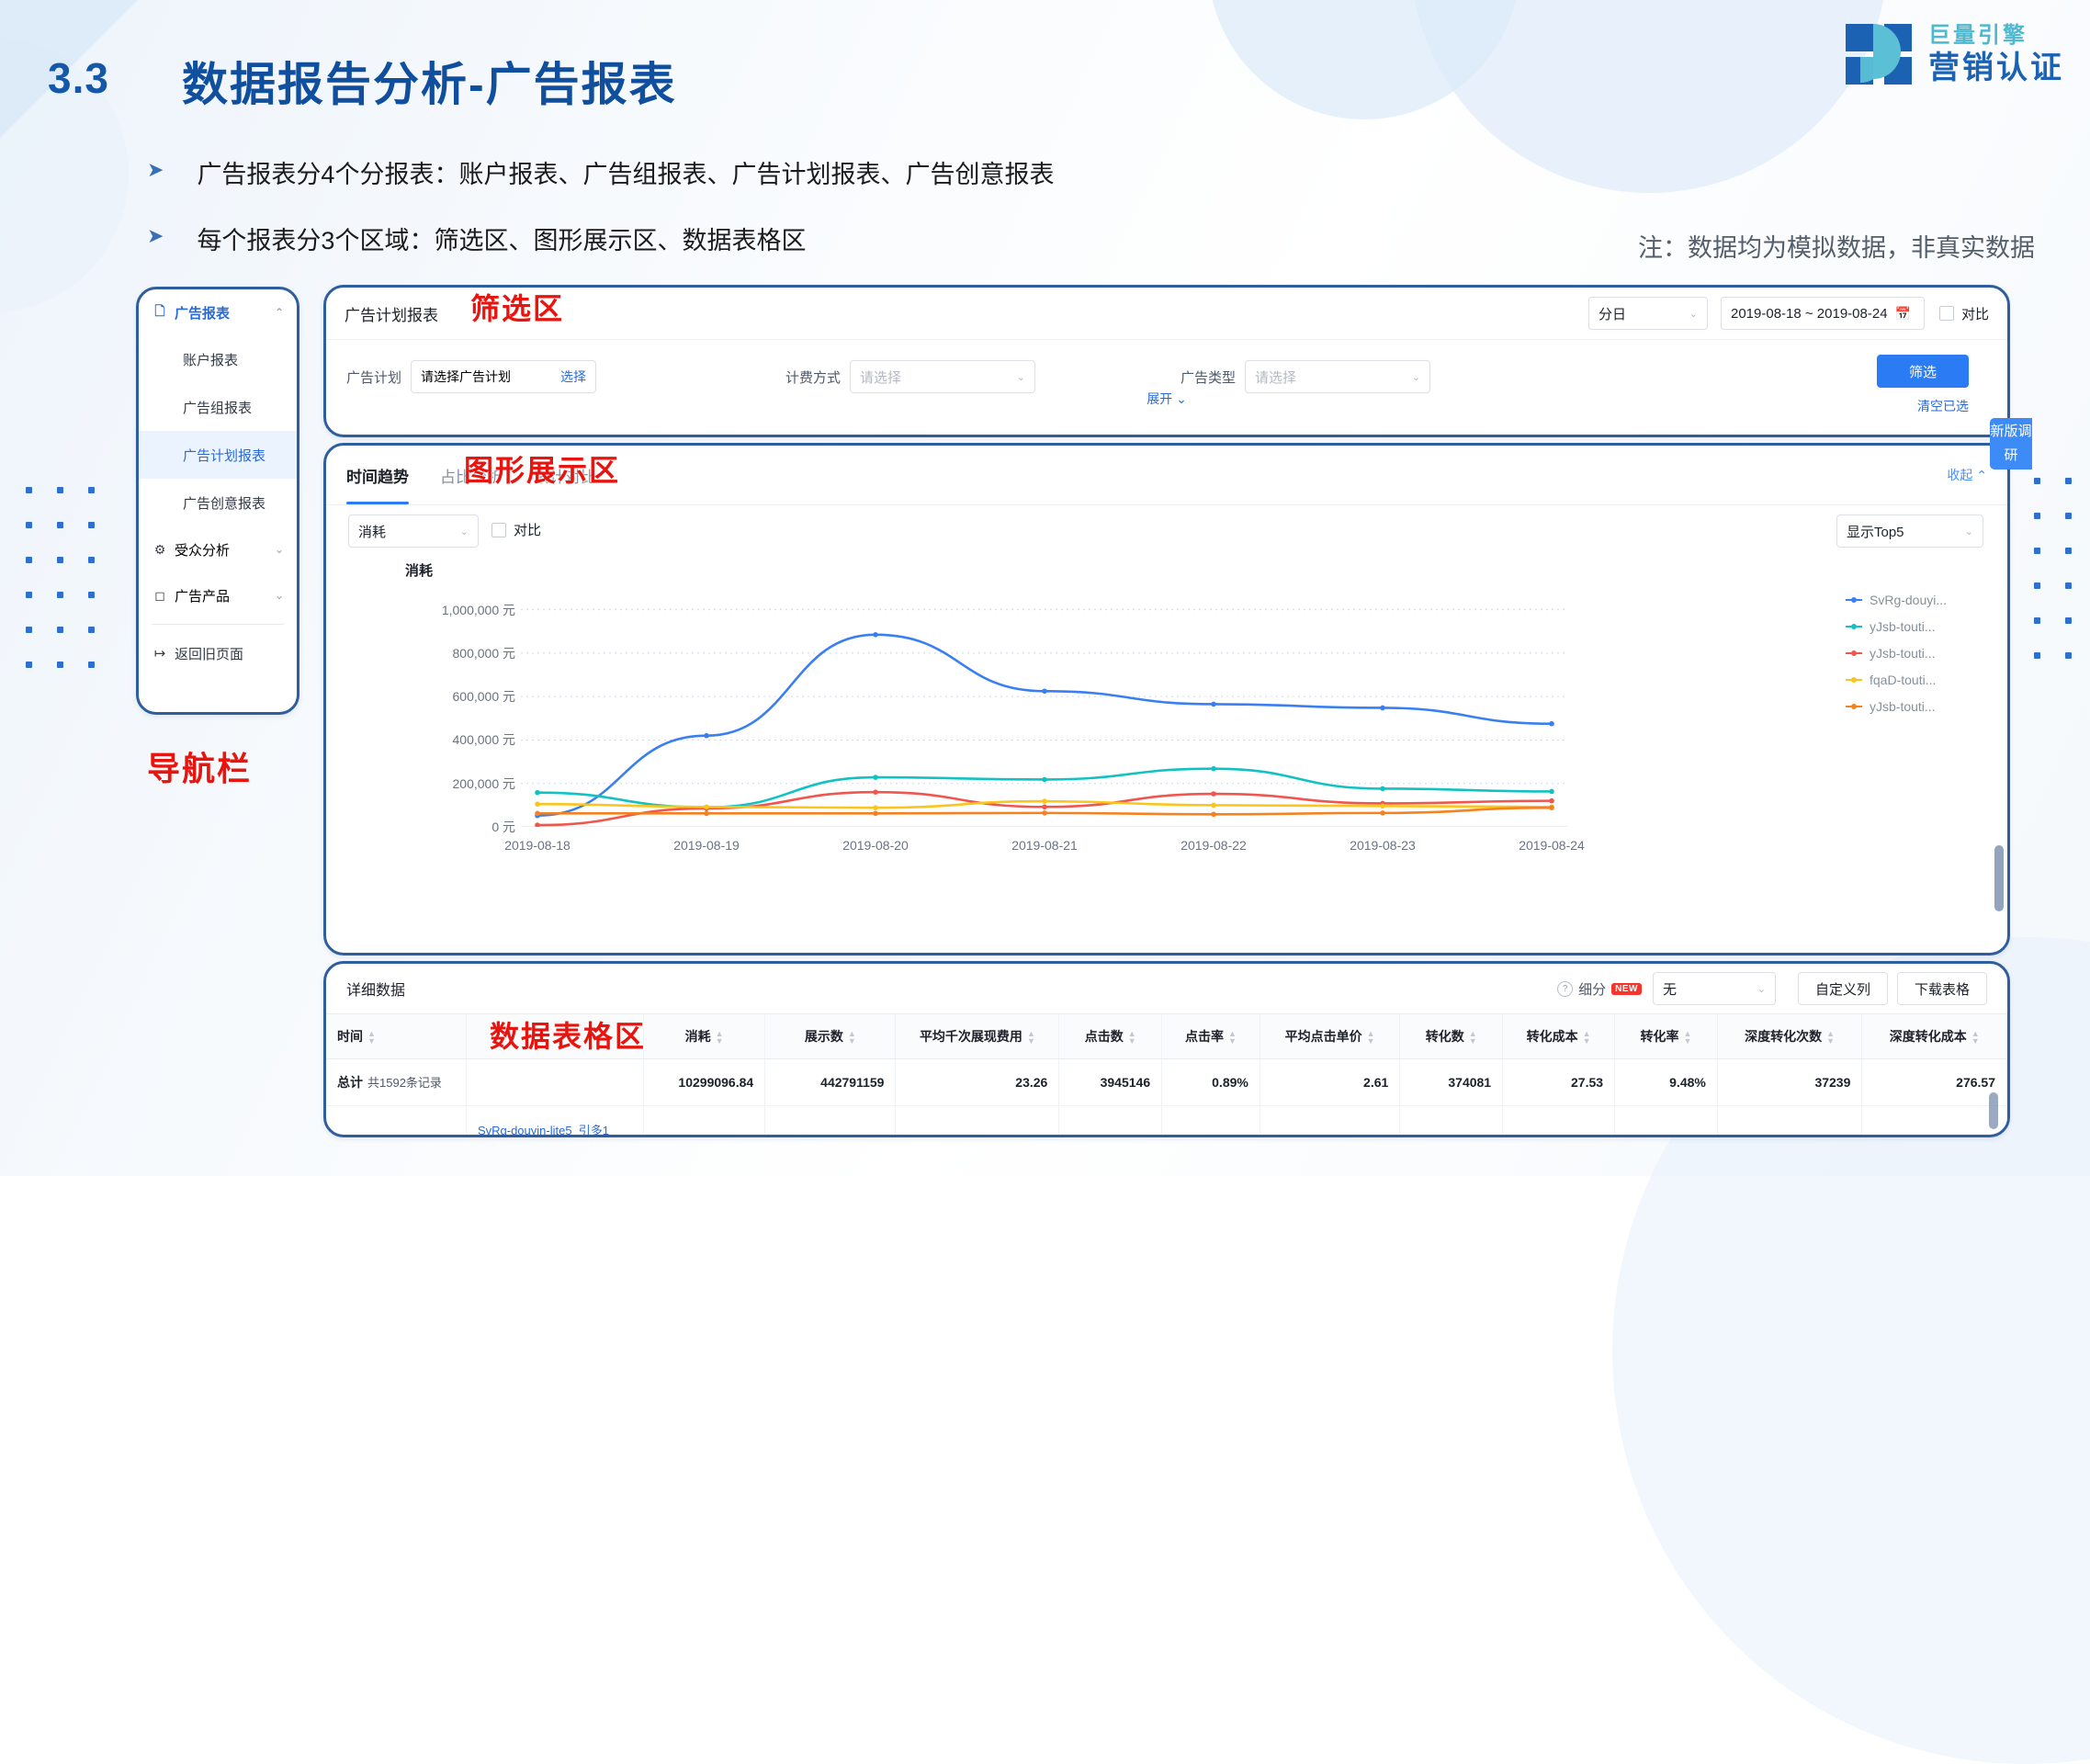 Image resolution: width=2090 pixels, height=1764 pixels. What do you see at coordinates (1960, 475) in the screenshot?
I see `collapse-label: 收起` at bounding box center [1960, 475].